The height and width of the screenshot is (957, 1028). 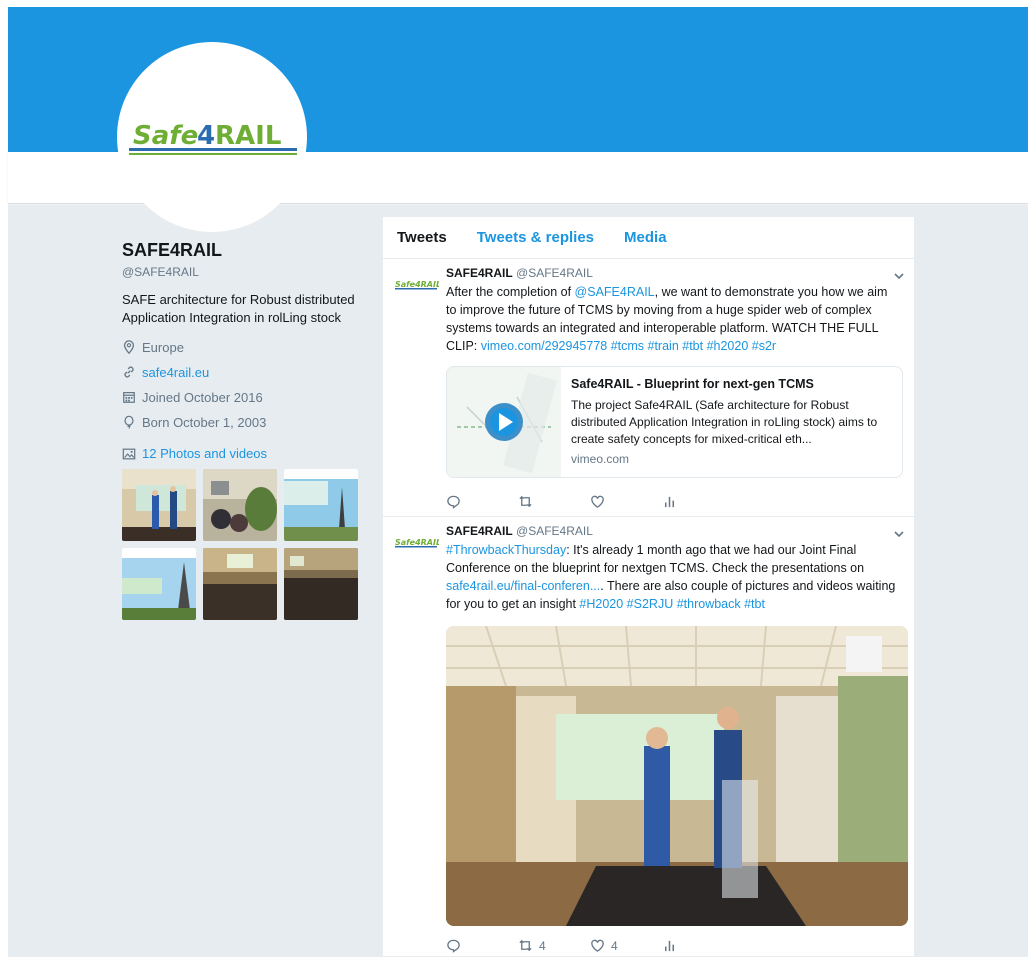 What do you see at coordinates (247, 372) in the screenshot?
I see `profile-website: safe4rail.eu` at bounding box center [247, 372].